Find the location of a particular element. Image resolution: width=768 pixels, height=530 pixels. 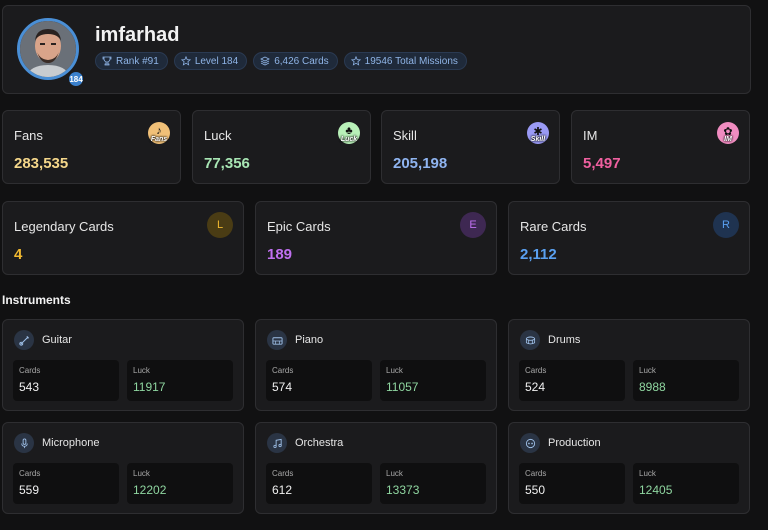

emblem-text: Luck is located at coordinates (349, 139).